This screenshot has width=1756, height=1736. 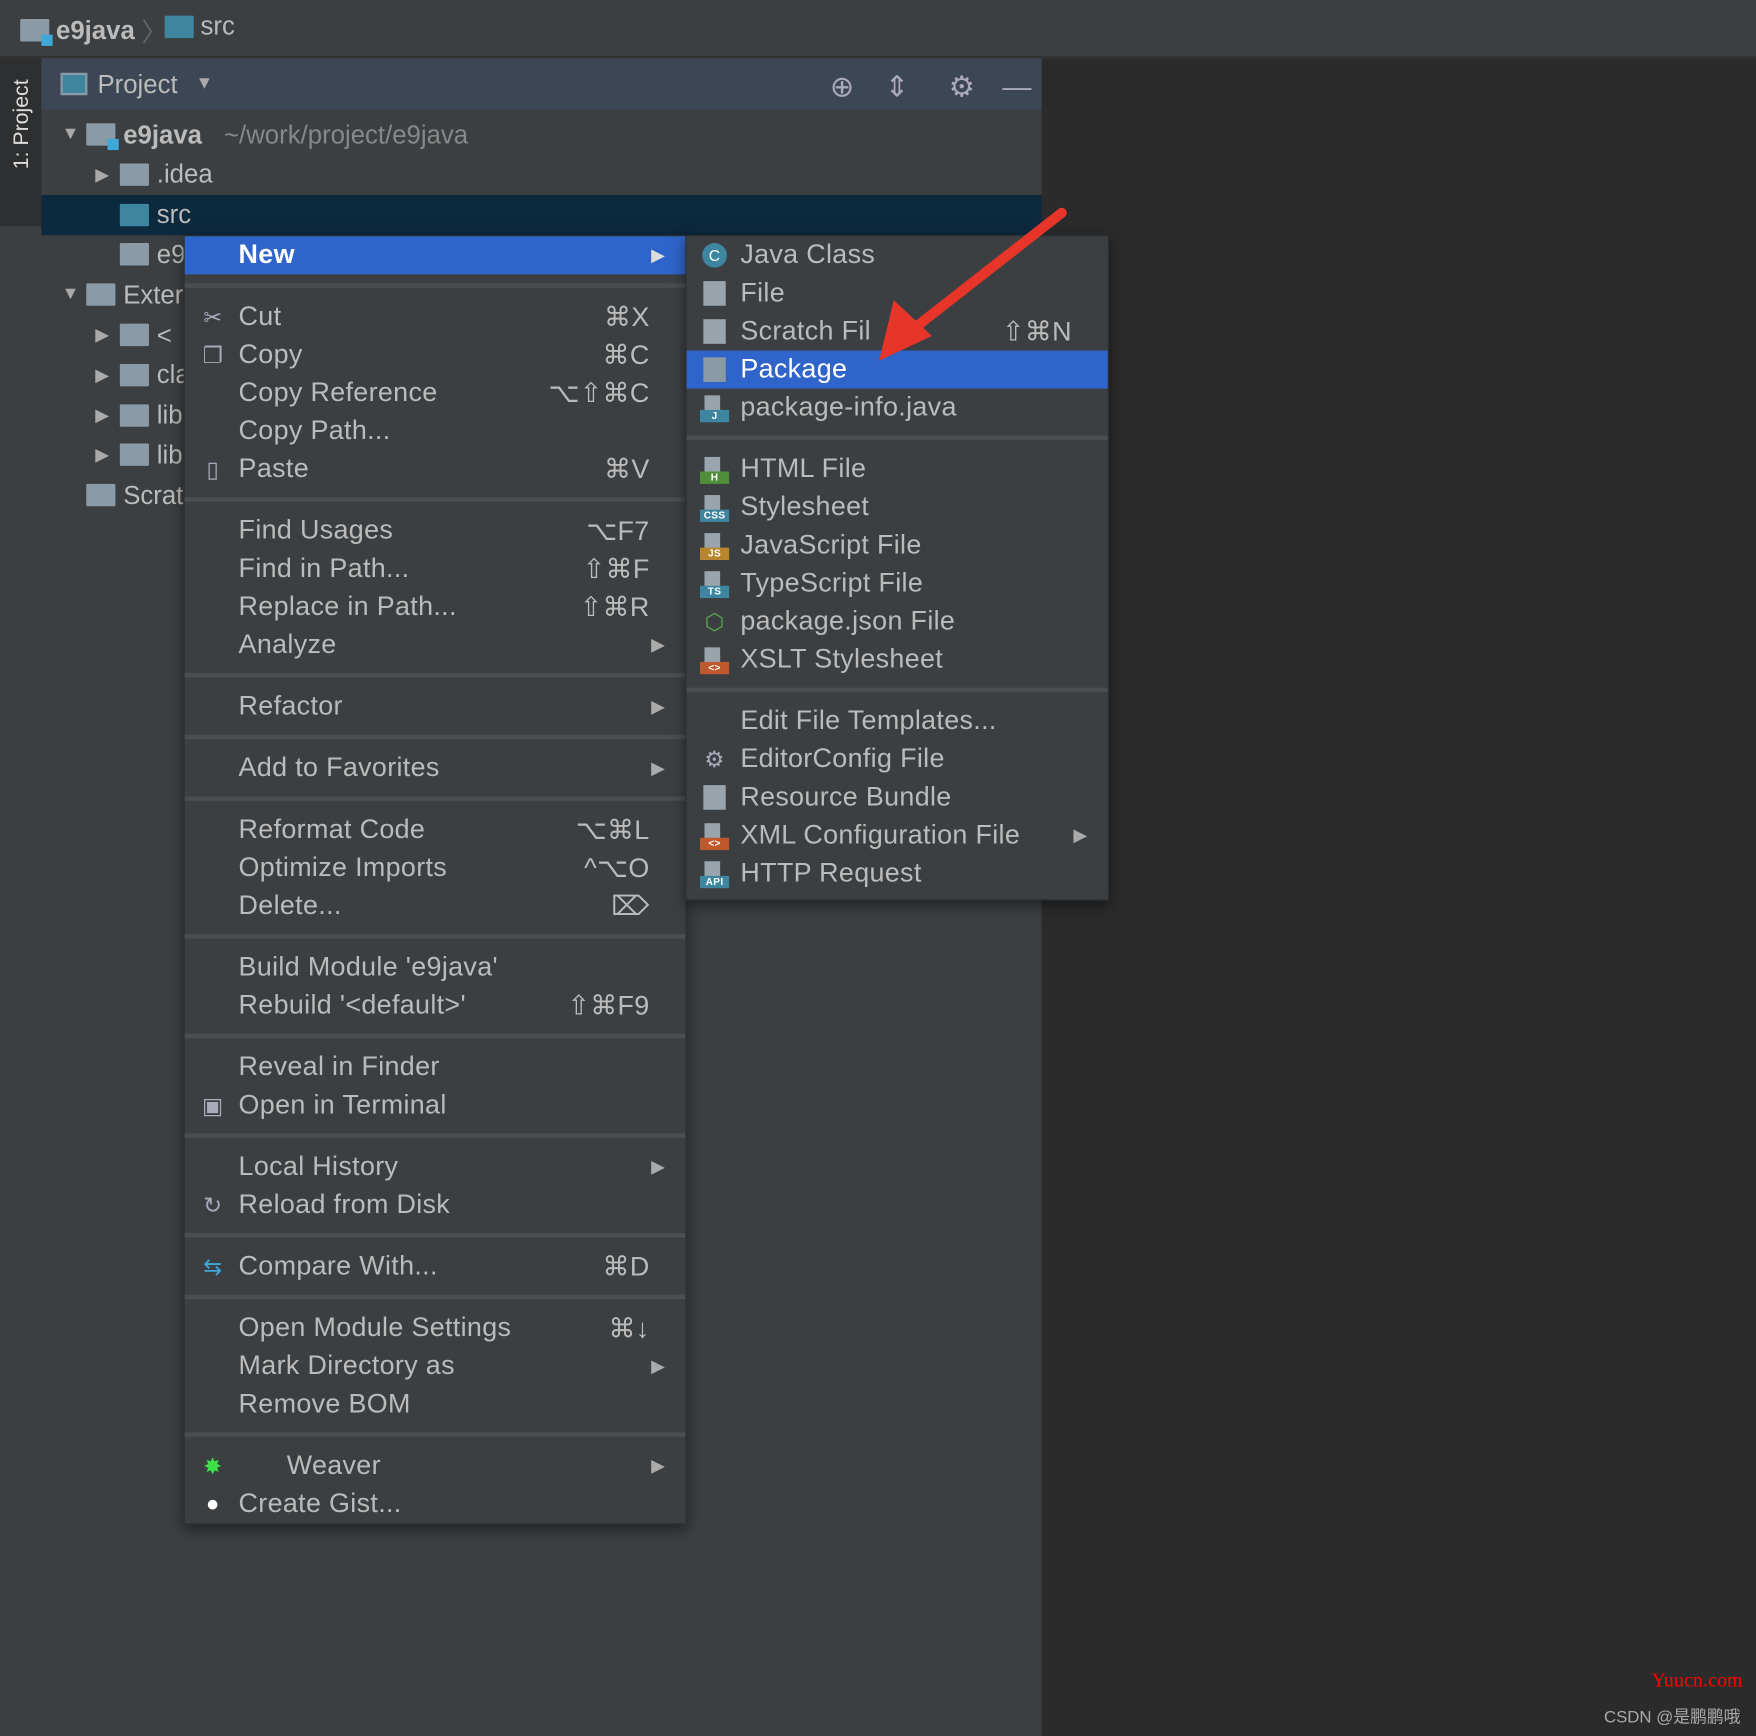 I want to click on annotation-arrow, so click(x=973, y=284).